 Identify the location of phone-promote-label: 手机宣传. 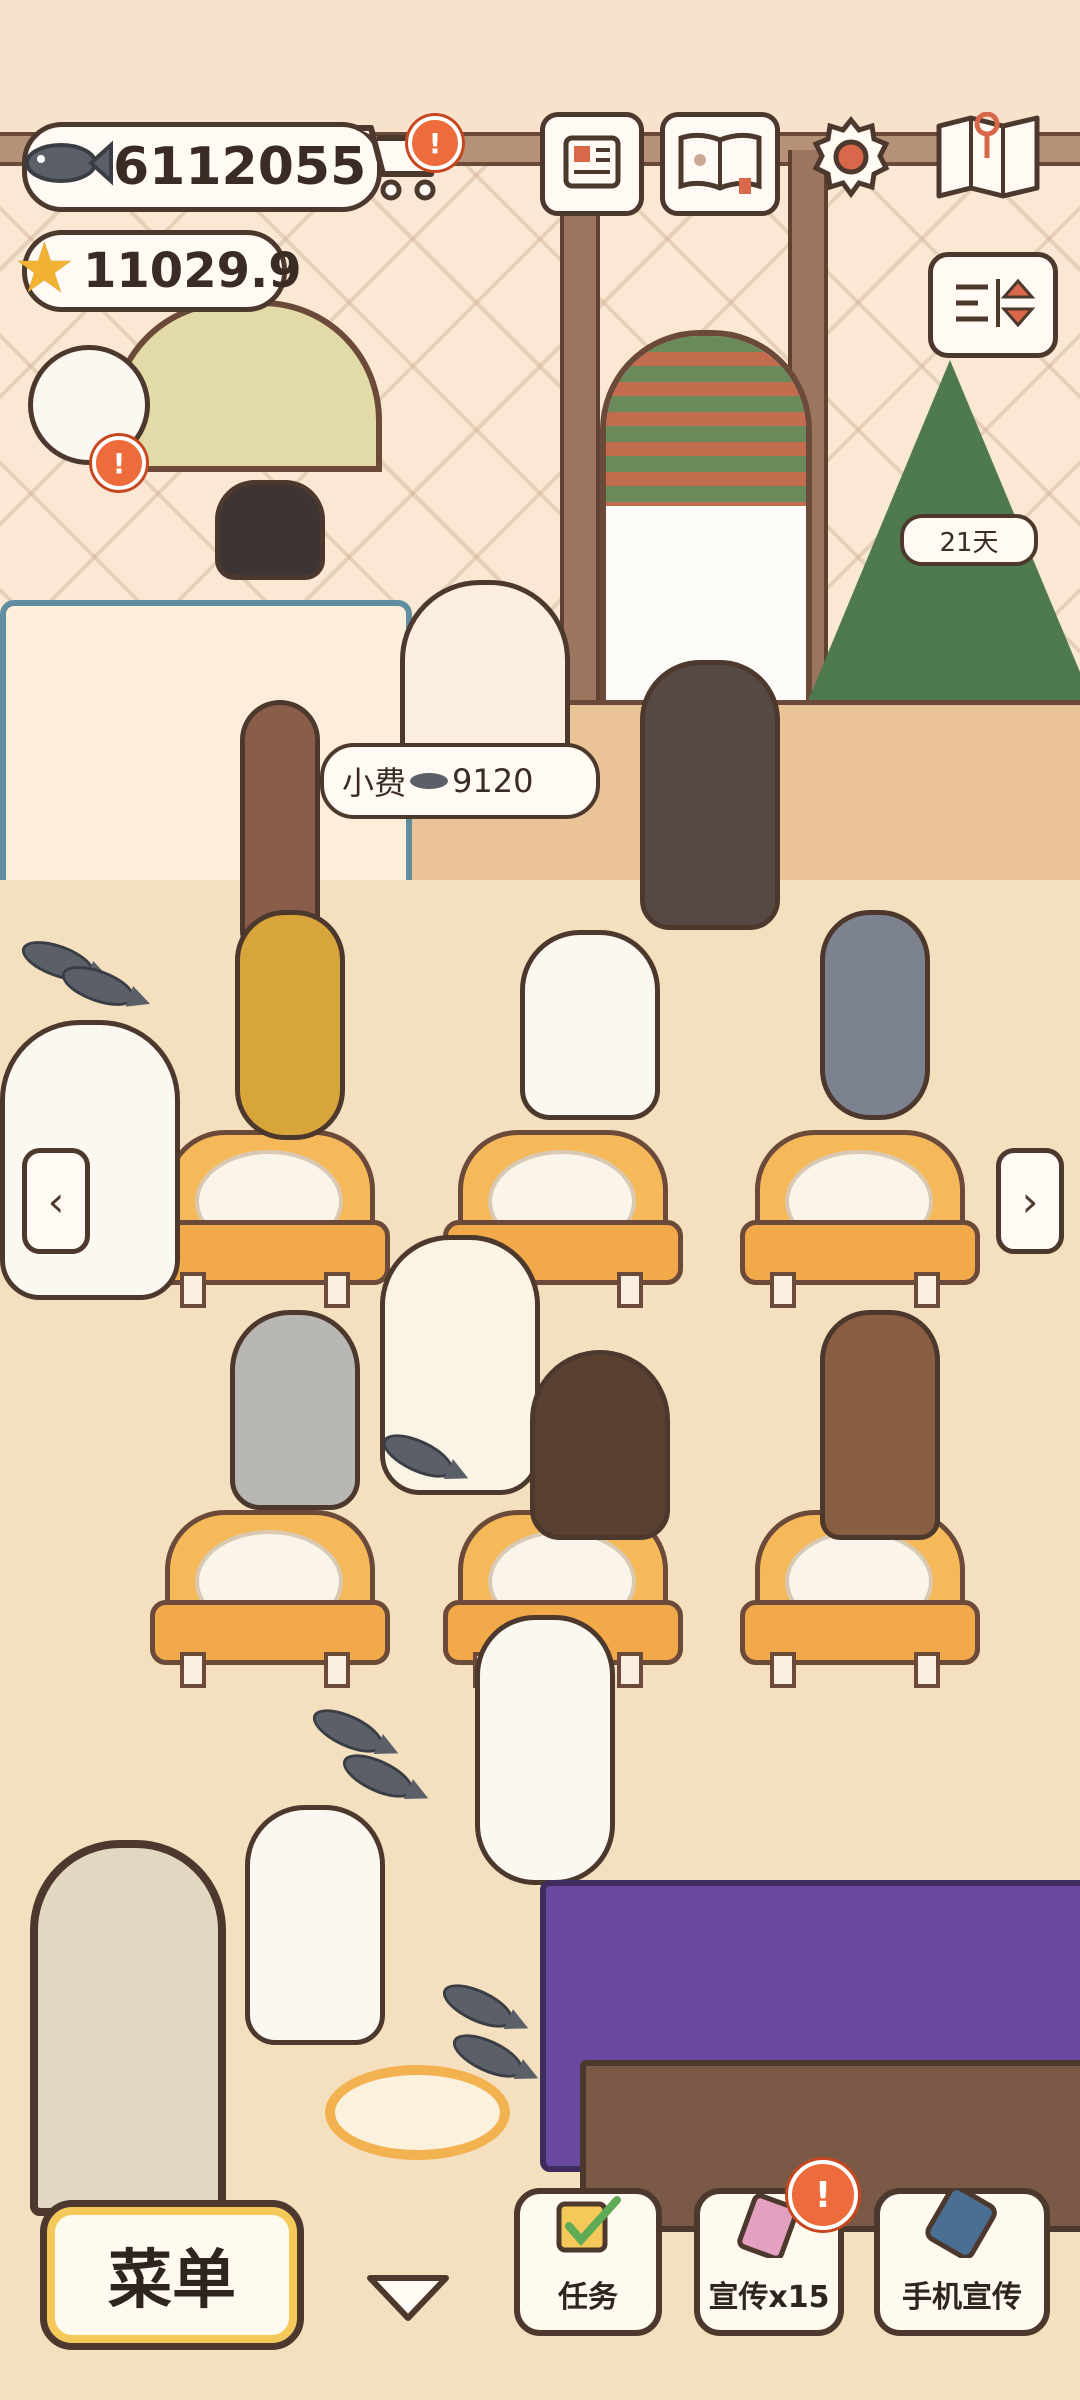
(962, 2297).